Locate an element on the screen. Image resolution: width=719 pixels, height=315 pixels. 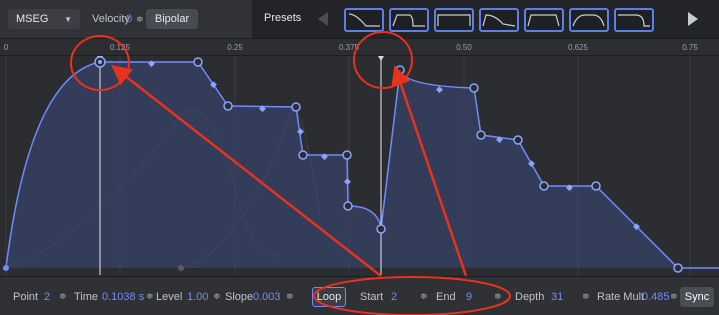
bipolar-button: Bipolar is located at coordinates (172, 19).